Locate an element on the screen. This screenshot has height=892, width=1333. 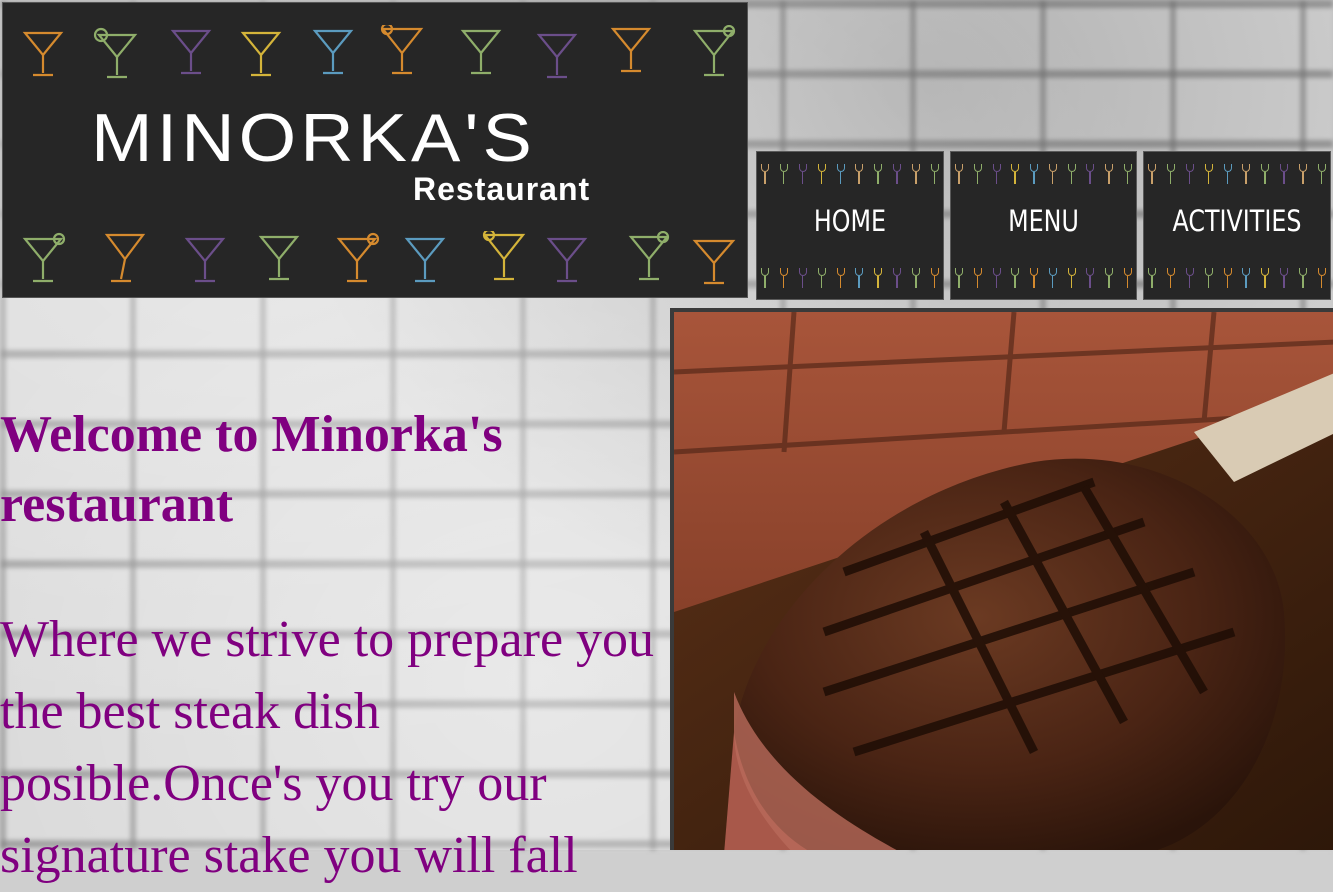
nav-activities-button: ACTIVITIES is located at coordinates (1237, 225).